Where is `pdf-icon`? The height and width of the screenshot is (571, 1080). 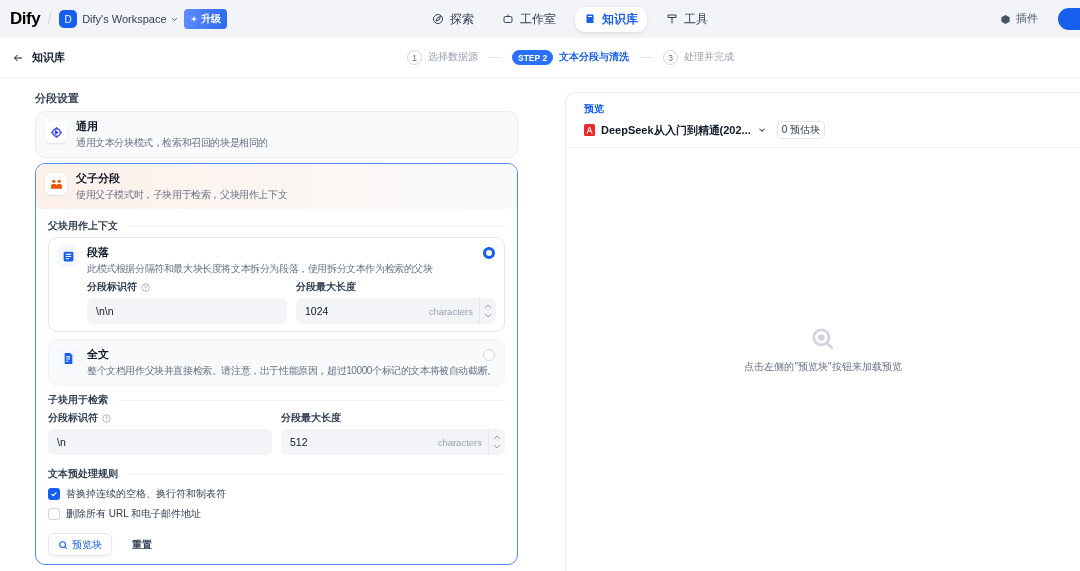
pdf-icon is located at coordinates (589, 130).